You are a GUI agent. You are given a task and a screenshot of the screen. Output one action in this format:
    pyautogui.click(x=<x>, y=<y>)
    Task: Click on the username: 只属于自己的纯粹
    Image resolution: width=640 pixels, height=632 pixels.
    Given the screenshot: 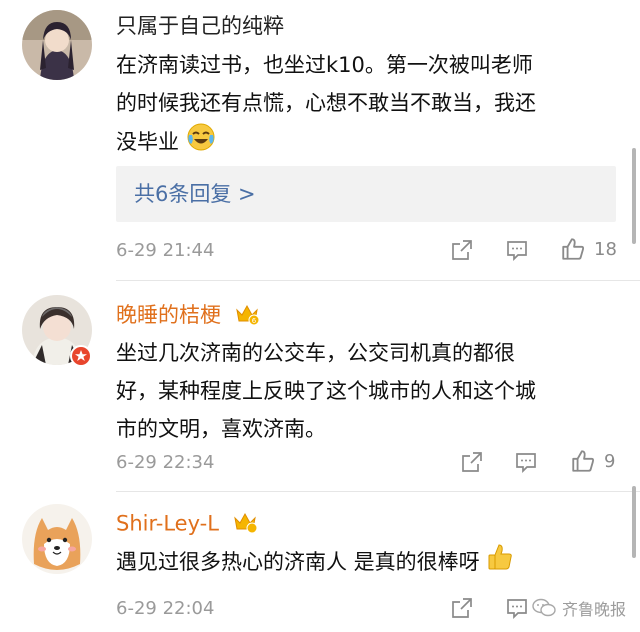 What is the action you would take?
    pyautogui.click(x=200, y=25)
    